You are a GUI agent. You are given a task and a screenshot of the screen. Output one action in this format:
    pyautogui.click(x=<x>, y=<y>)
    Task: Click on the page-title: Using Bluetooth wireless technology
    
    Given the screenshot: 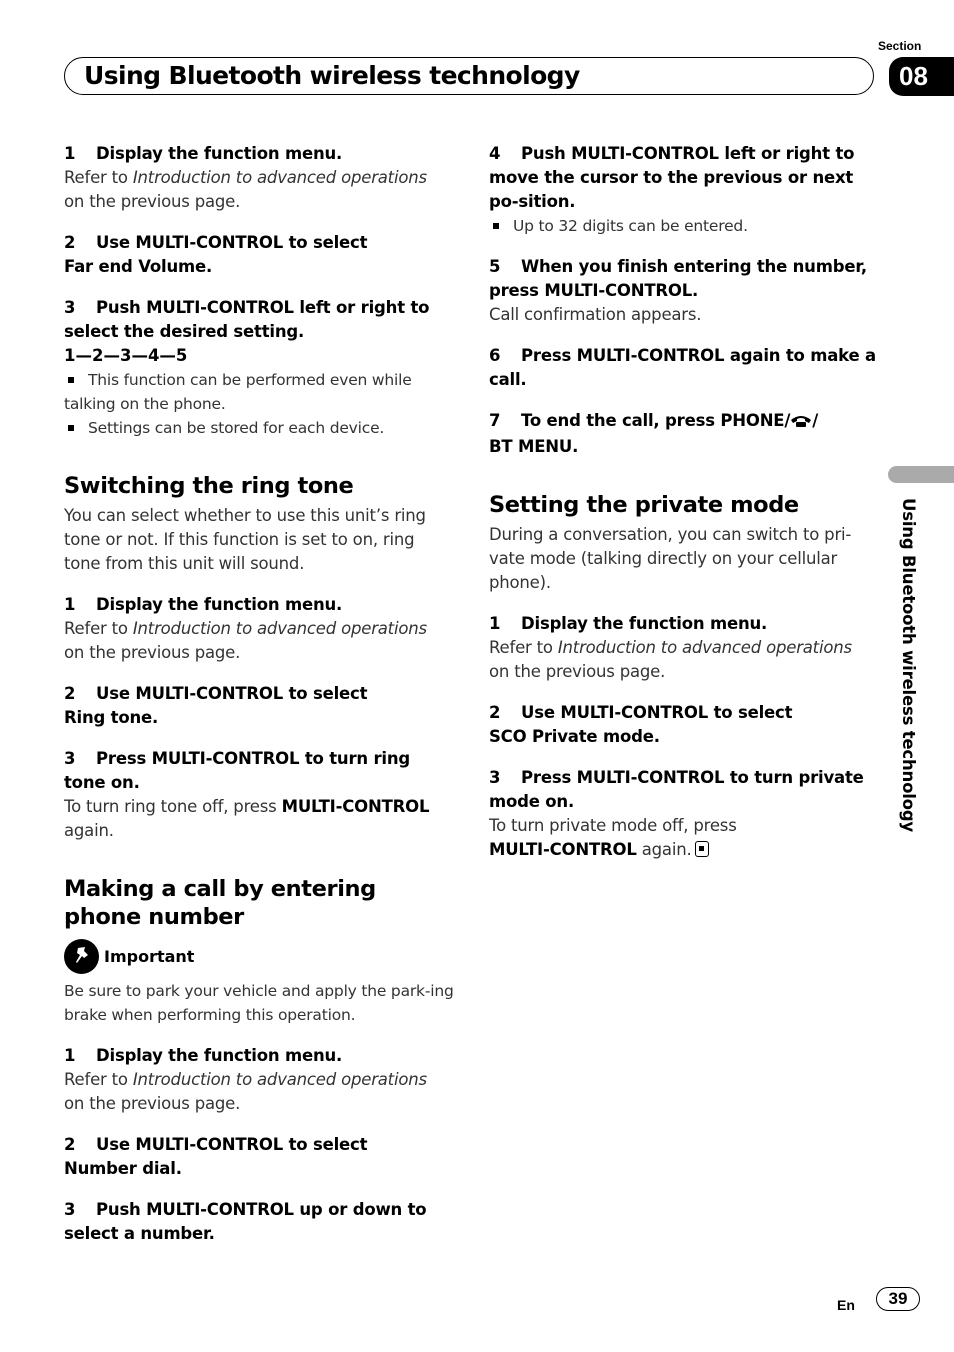 What is the action you would take?
    pyautogui.click(x=332, y=75)
    